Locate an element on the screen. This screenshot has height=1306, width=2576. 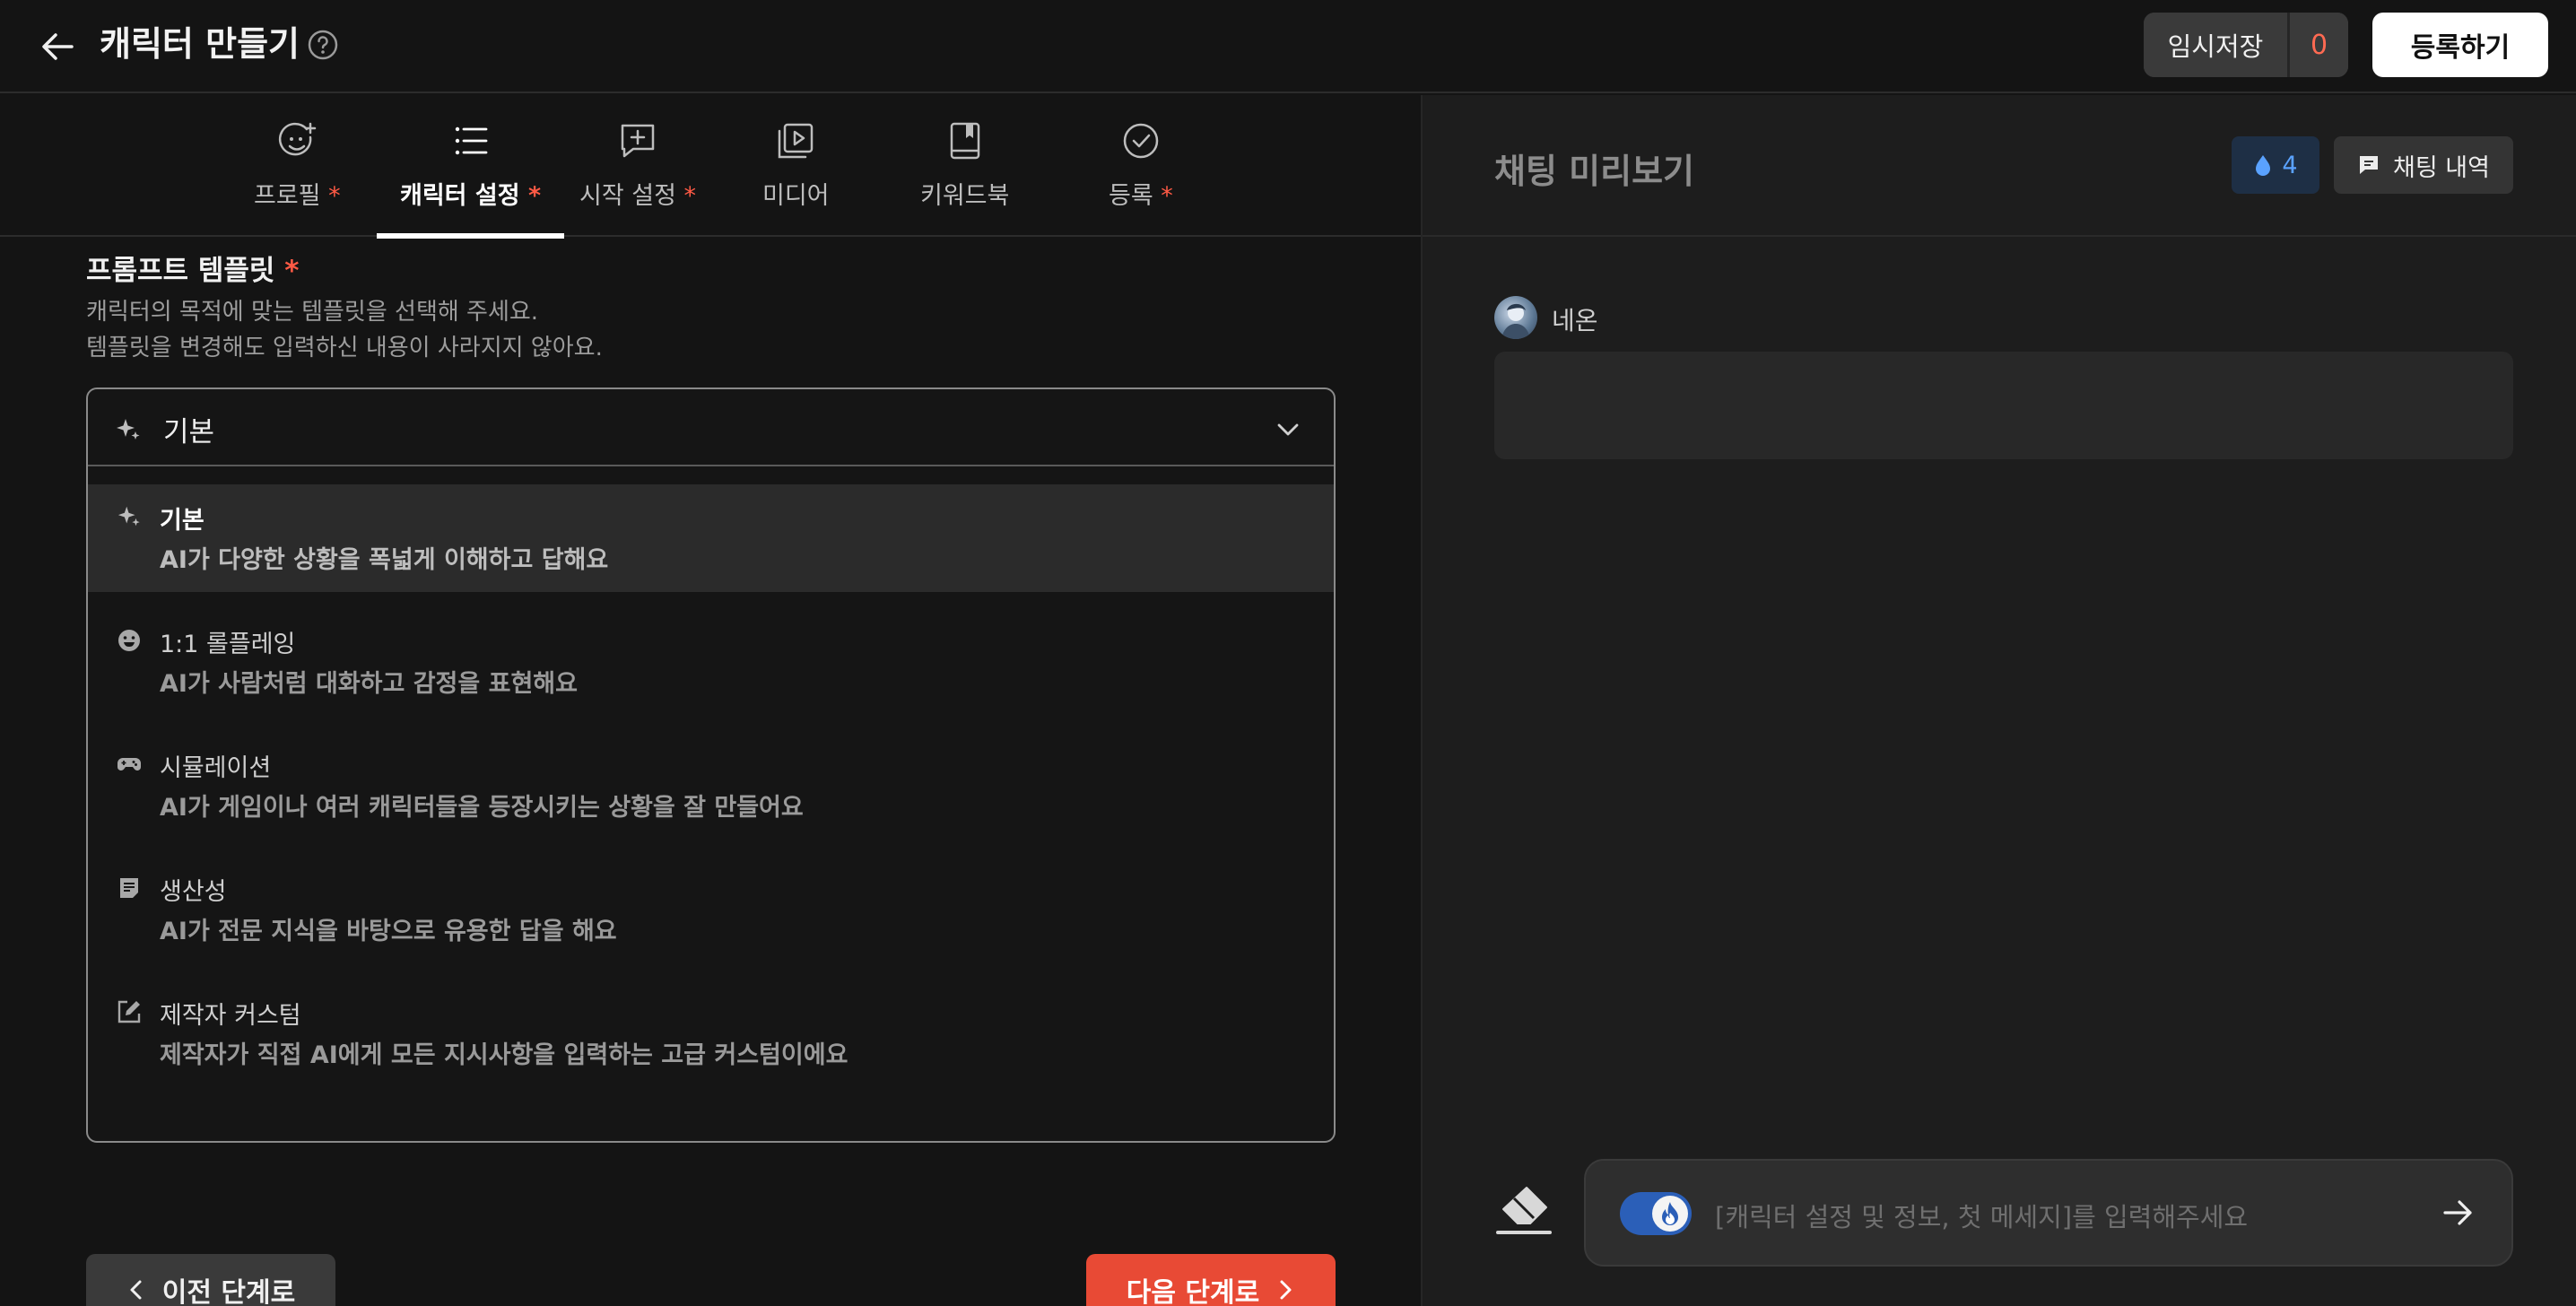
tab-media: 미디어 is located at coordinates (796, 178).